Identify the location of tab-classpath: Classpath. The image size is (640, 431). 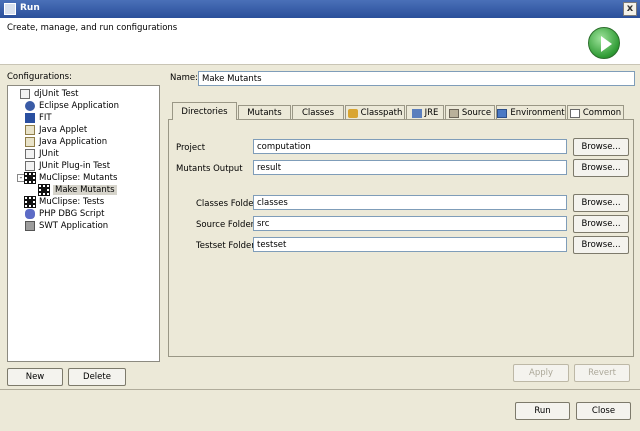
(375, 112).